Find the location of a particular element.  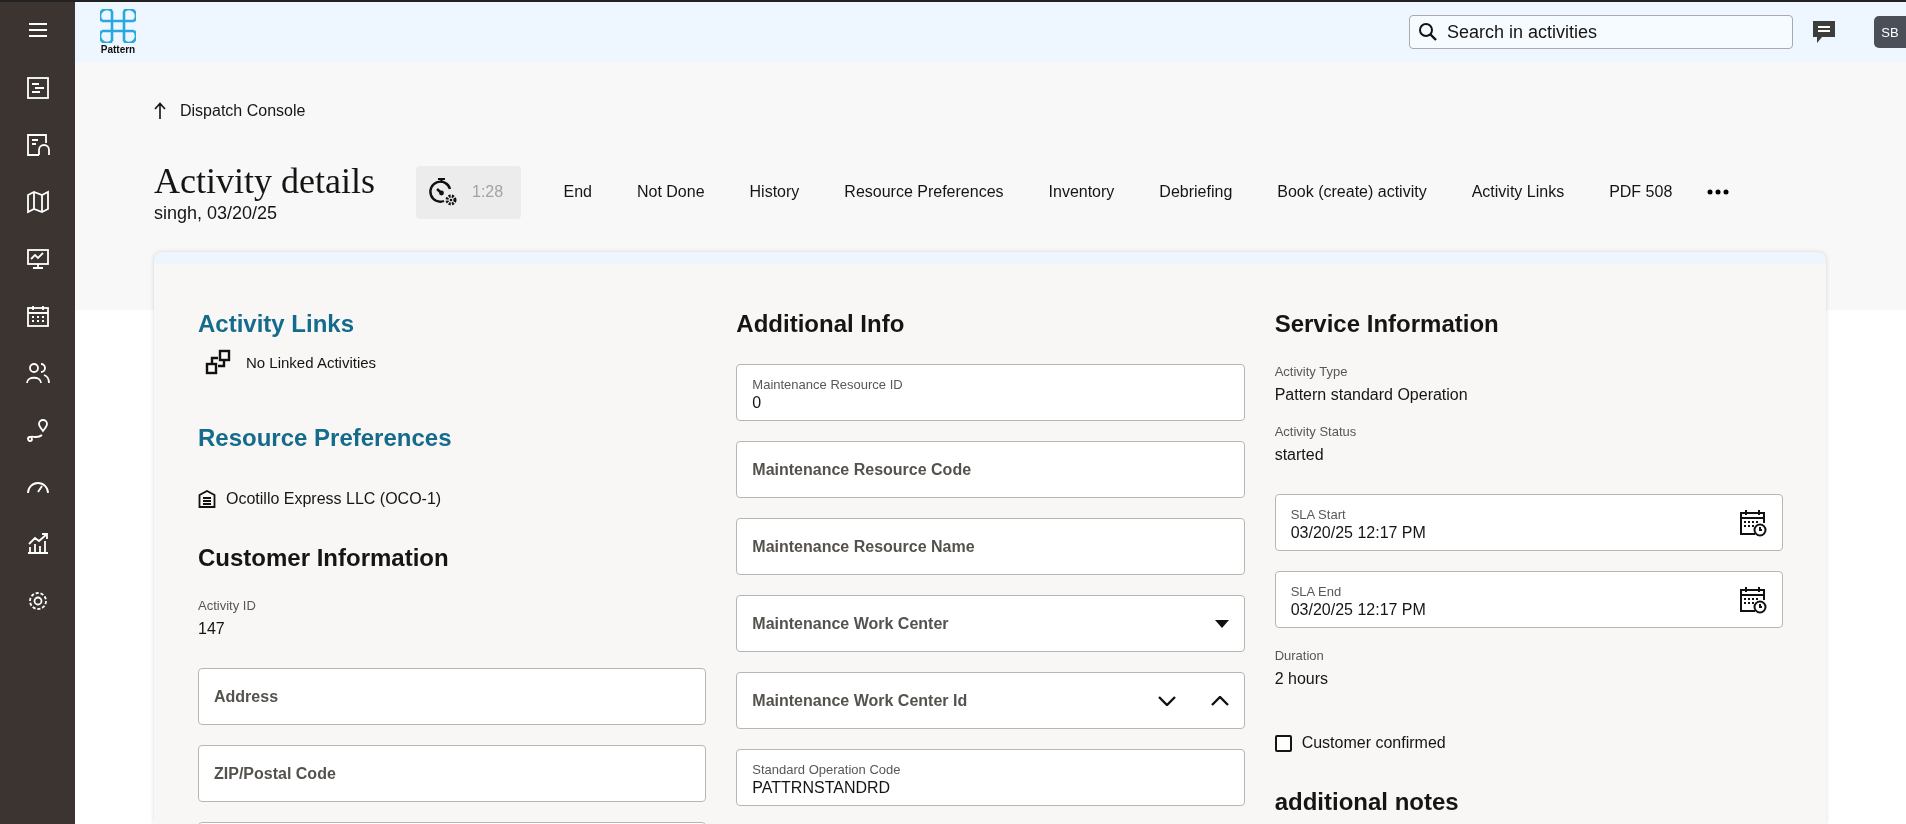

trend-chart-icon is located at coordinates (37, 544).